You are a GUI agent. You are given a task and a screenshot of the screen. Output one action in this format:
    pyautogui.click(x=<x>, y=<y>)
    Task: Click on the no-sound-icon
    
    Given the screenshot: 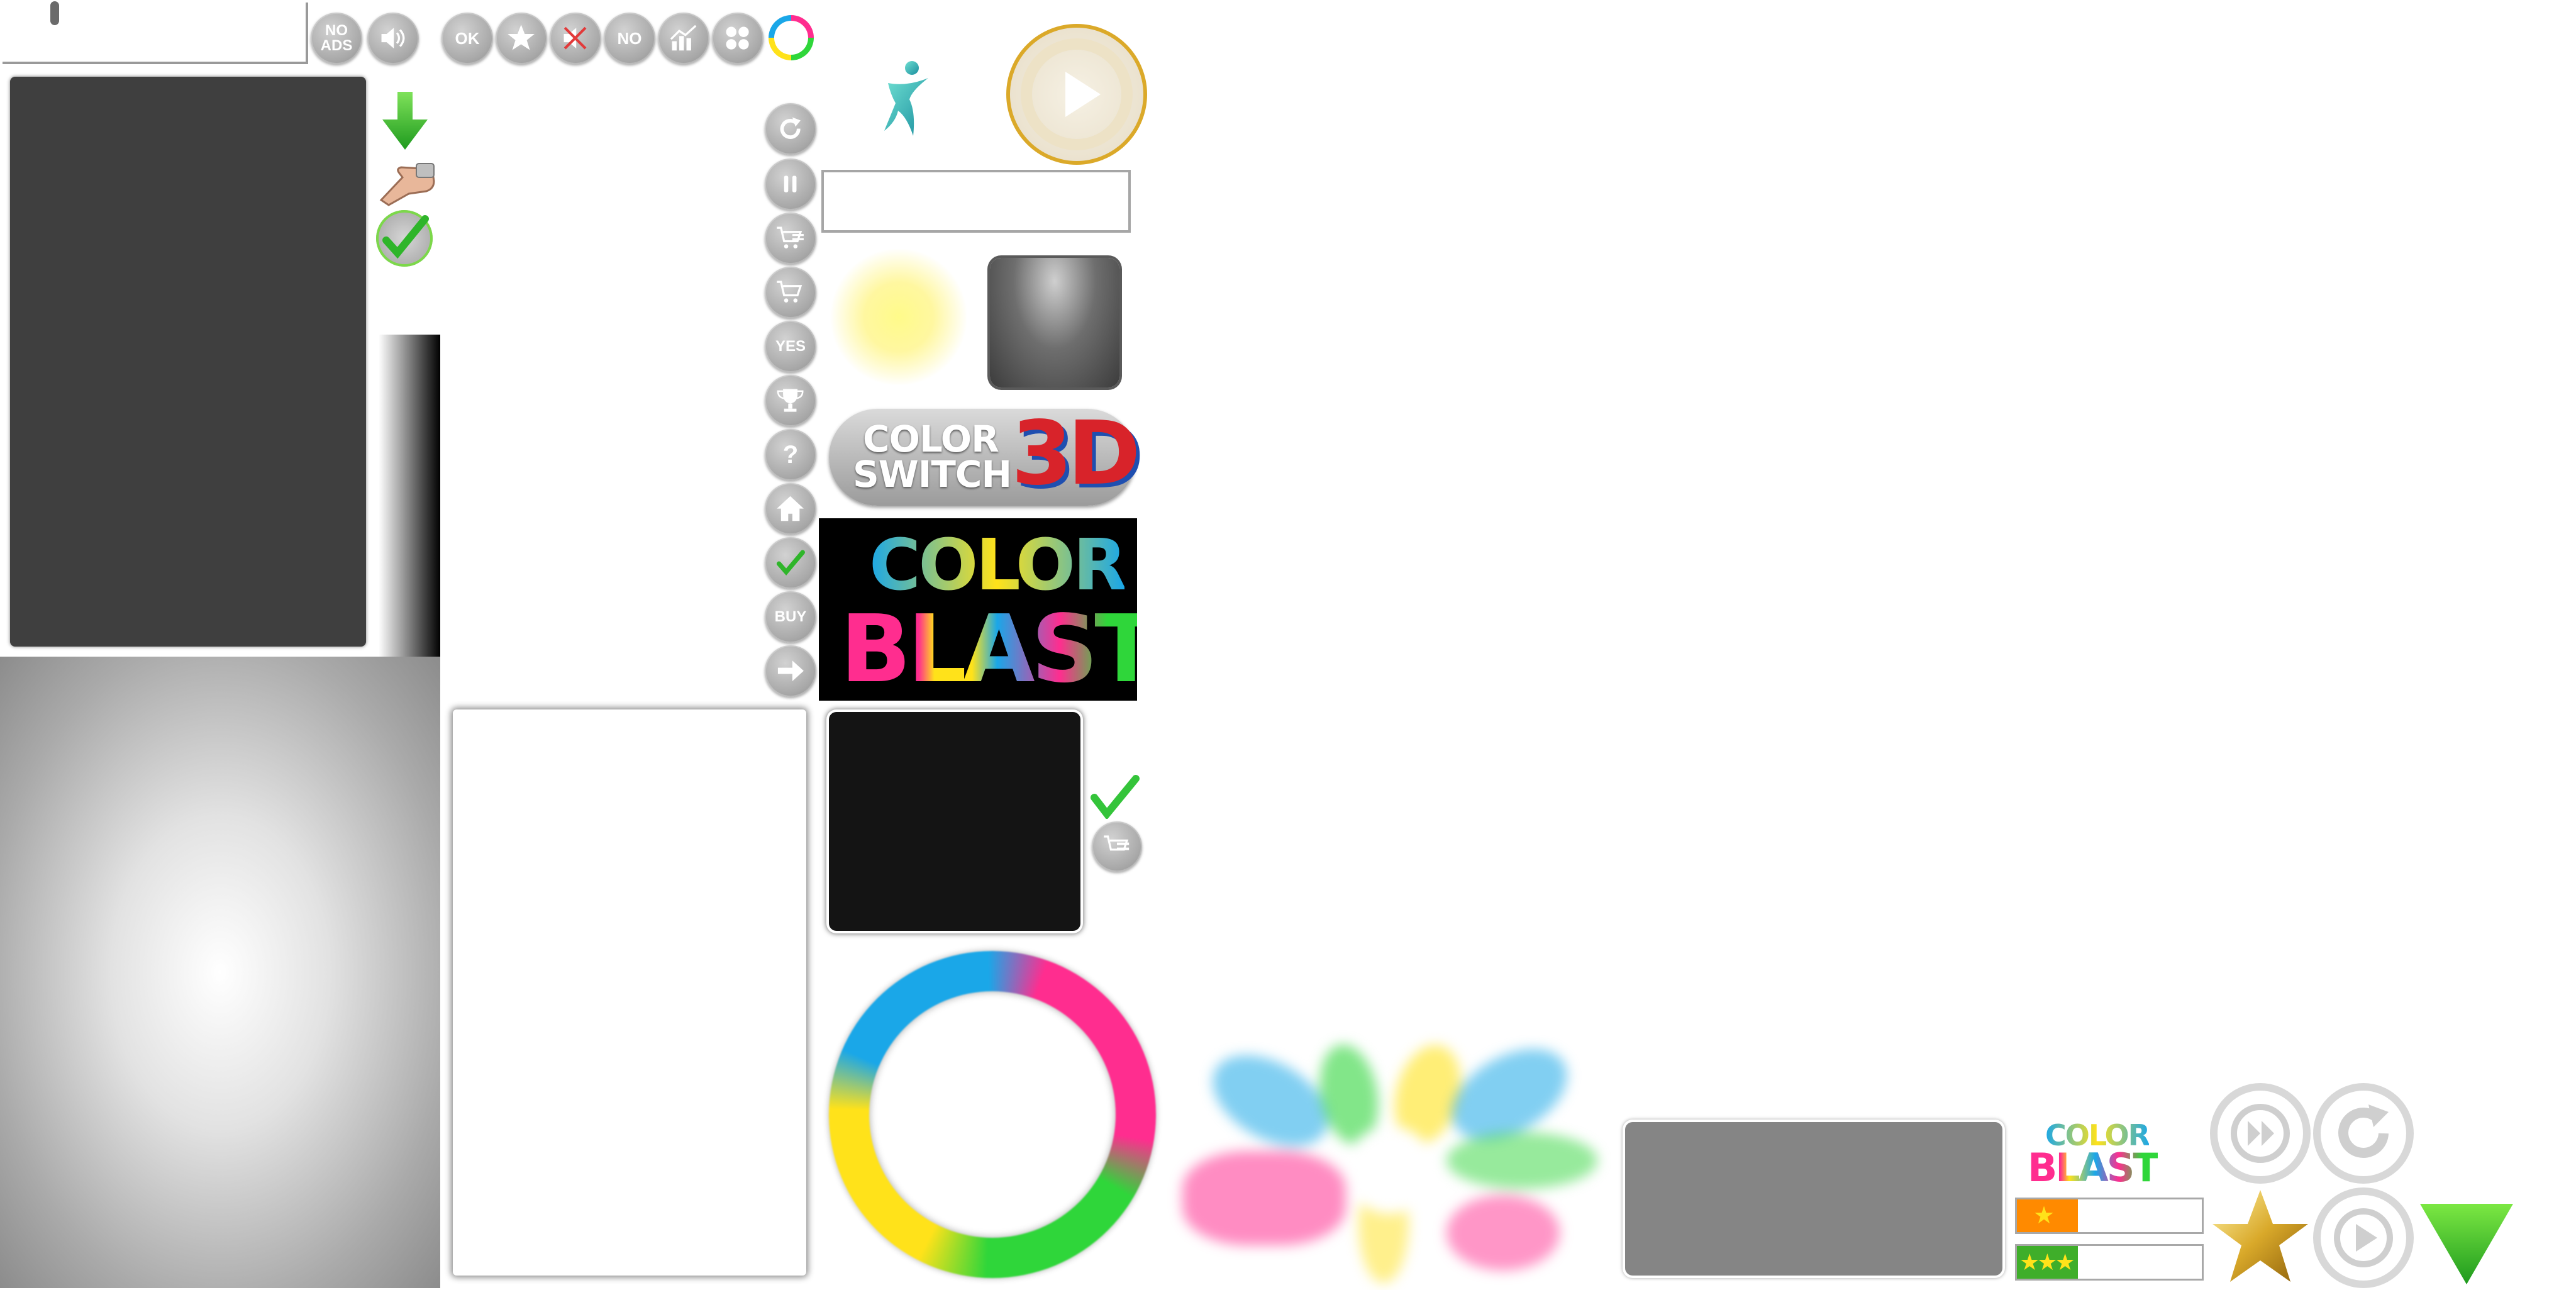 What is the action you would take?
    pyautogui.click(x=575, y=38)
    